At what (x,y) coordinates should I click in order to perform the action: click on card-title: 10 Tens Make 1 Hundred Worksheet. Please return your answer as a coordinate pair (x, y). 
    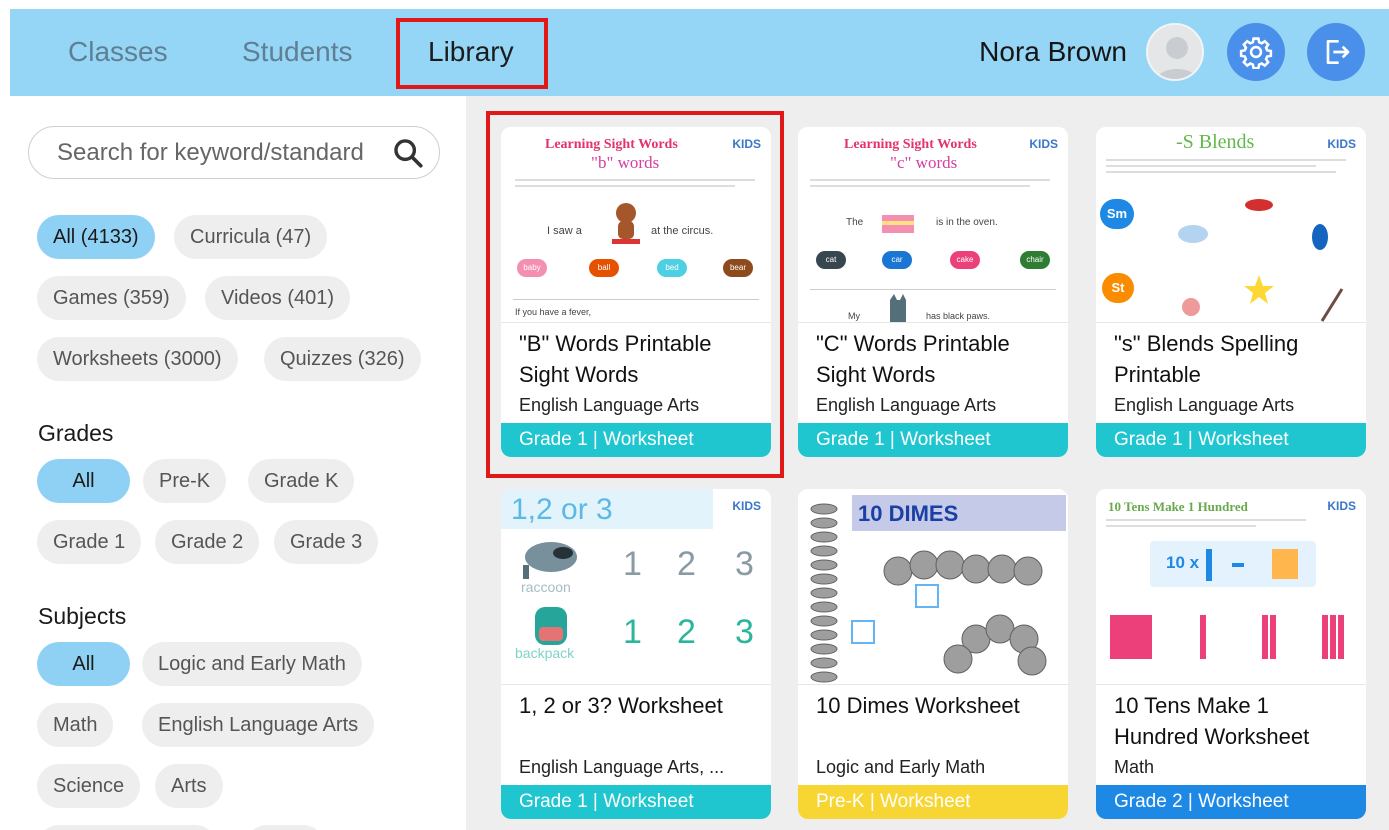
    Looking at the image, I should click on (1212, 721).